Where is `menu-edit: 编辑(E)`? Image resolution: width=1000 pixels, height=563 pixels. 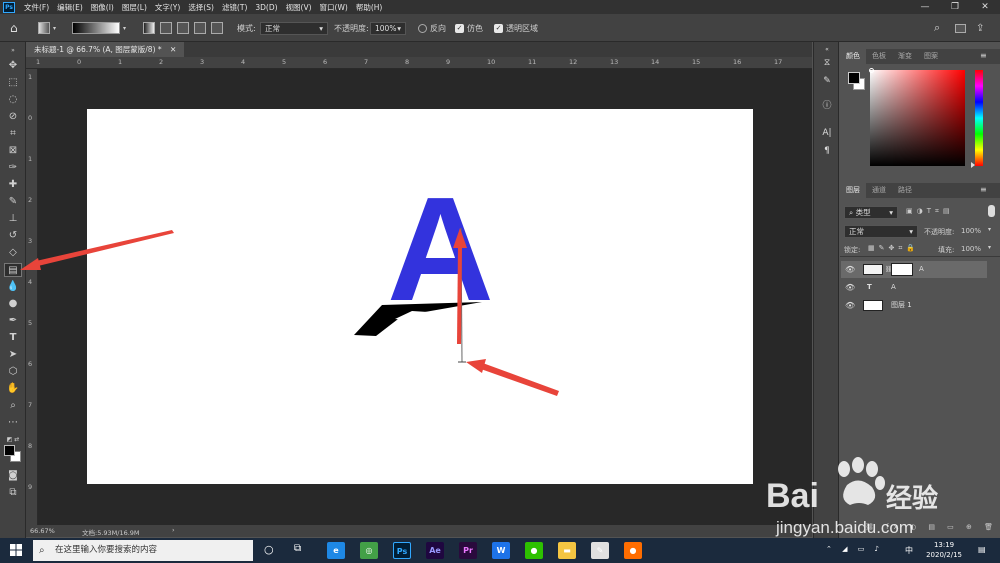 menu-edit: 编辑(E) is located at coordinates (70, 7).